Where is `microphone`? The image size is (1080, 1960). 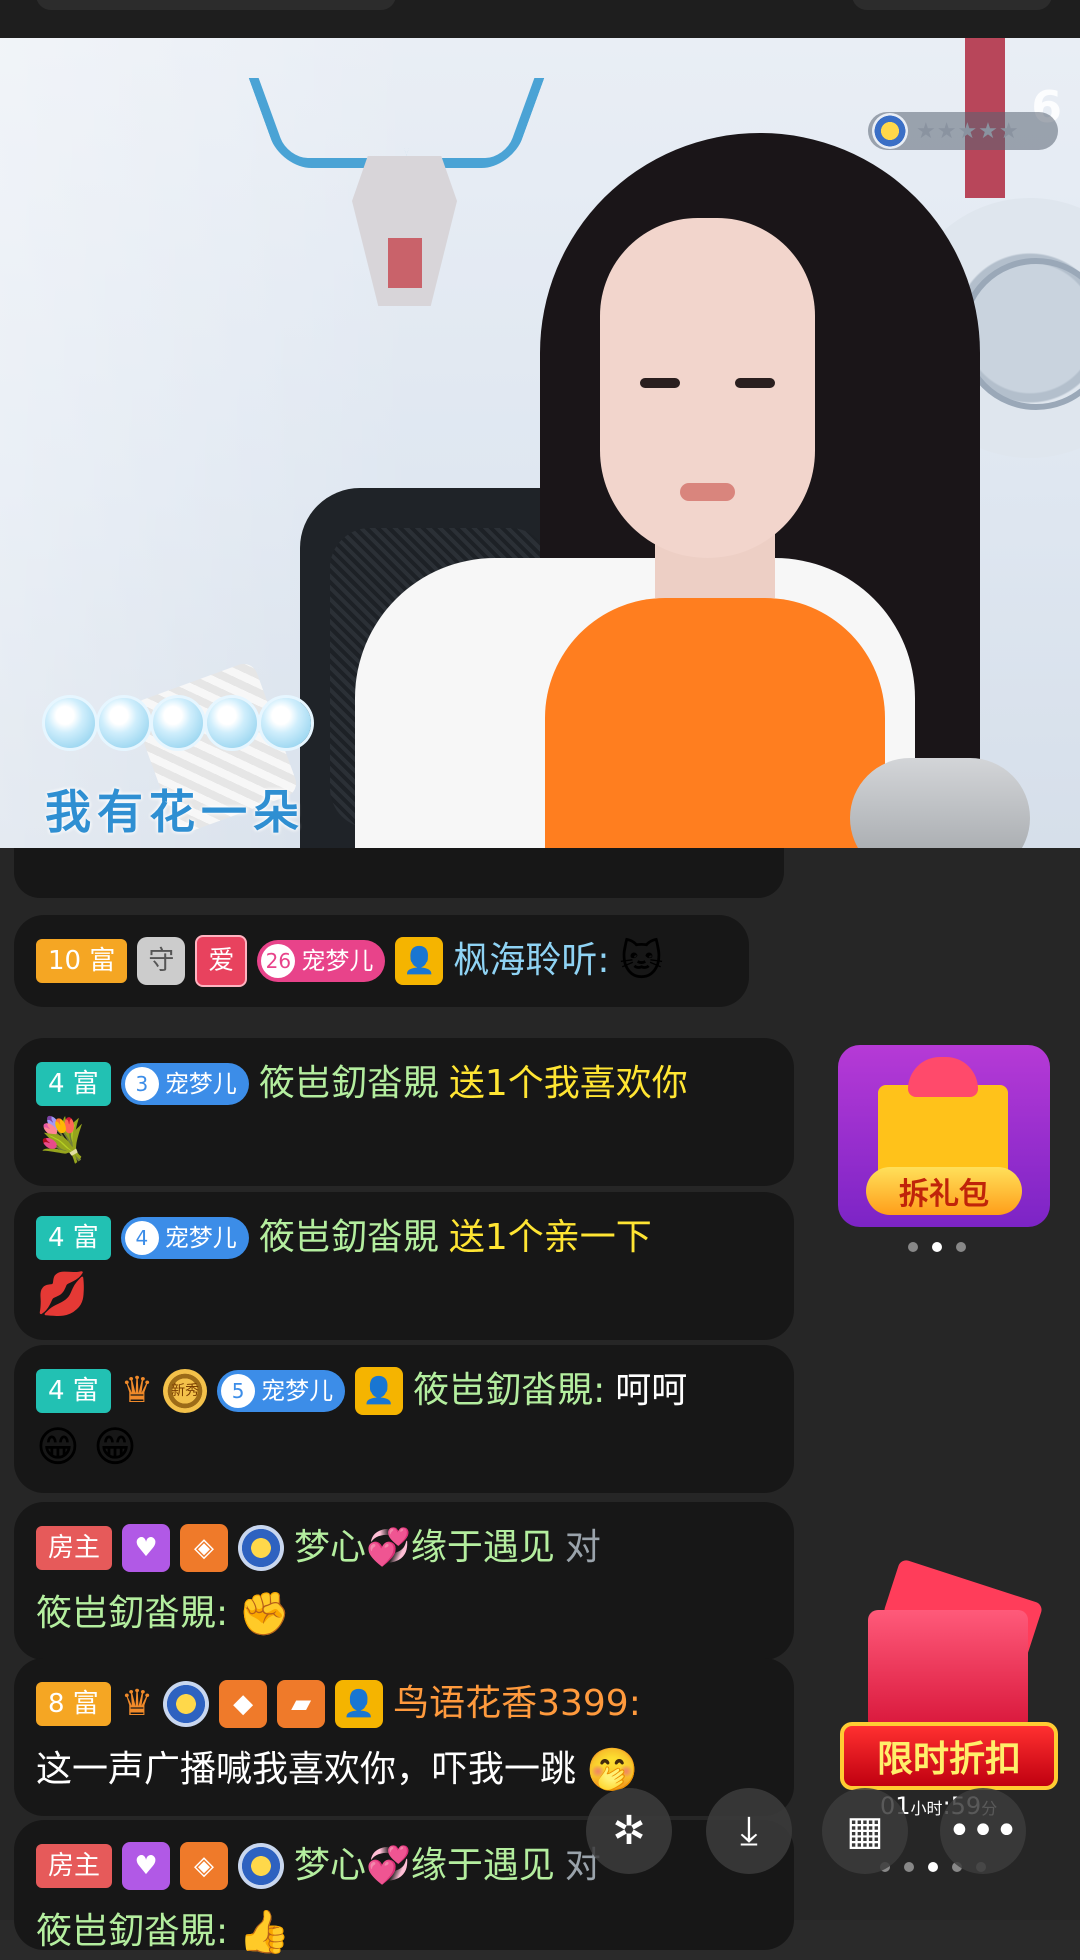 microphone is located at coordinates (940, 803).